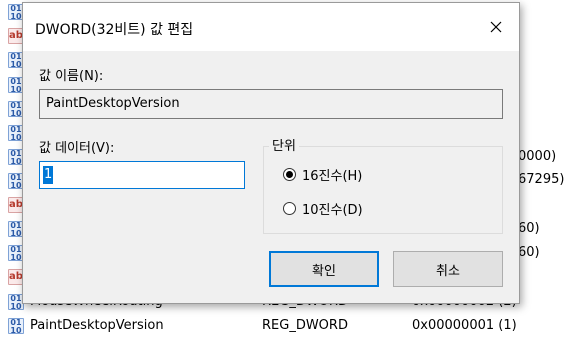 Image resolution: width=579 pixels, height=342 pixels. I want to click on radio-decimal: 10진수(D), so click(323, 208).